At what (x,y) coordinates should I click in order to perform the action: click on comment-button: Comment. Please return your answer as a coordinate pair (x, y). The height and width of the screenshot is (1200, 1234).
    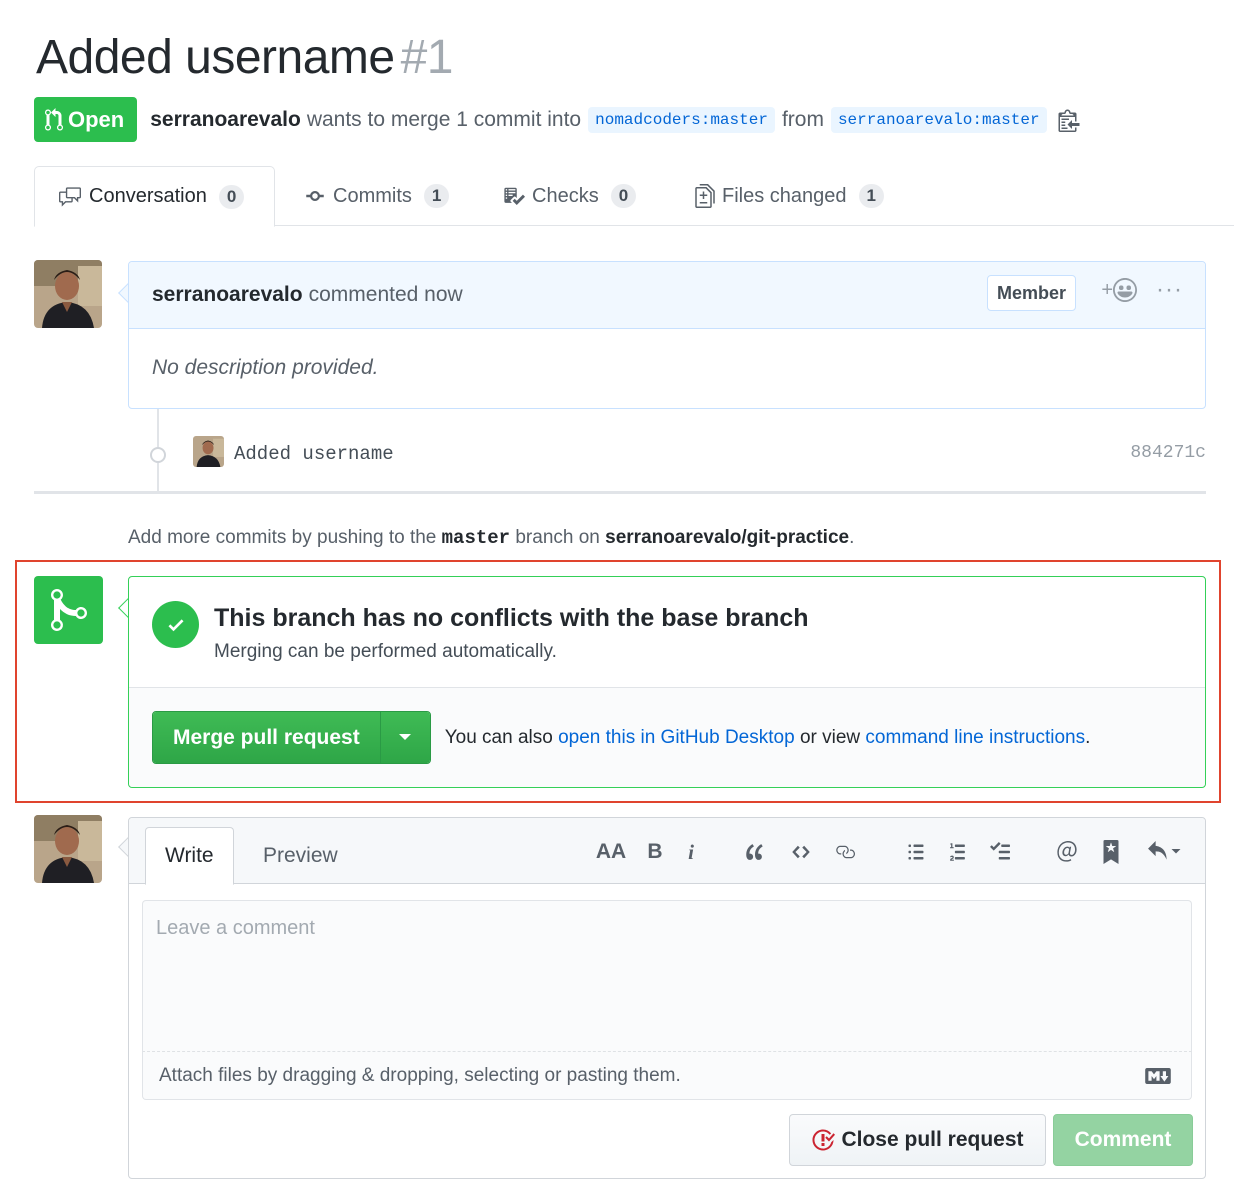
    Looking at the image, I should click on (1123, 1140).